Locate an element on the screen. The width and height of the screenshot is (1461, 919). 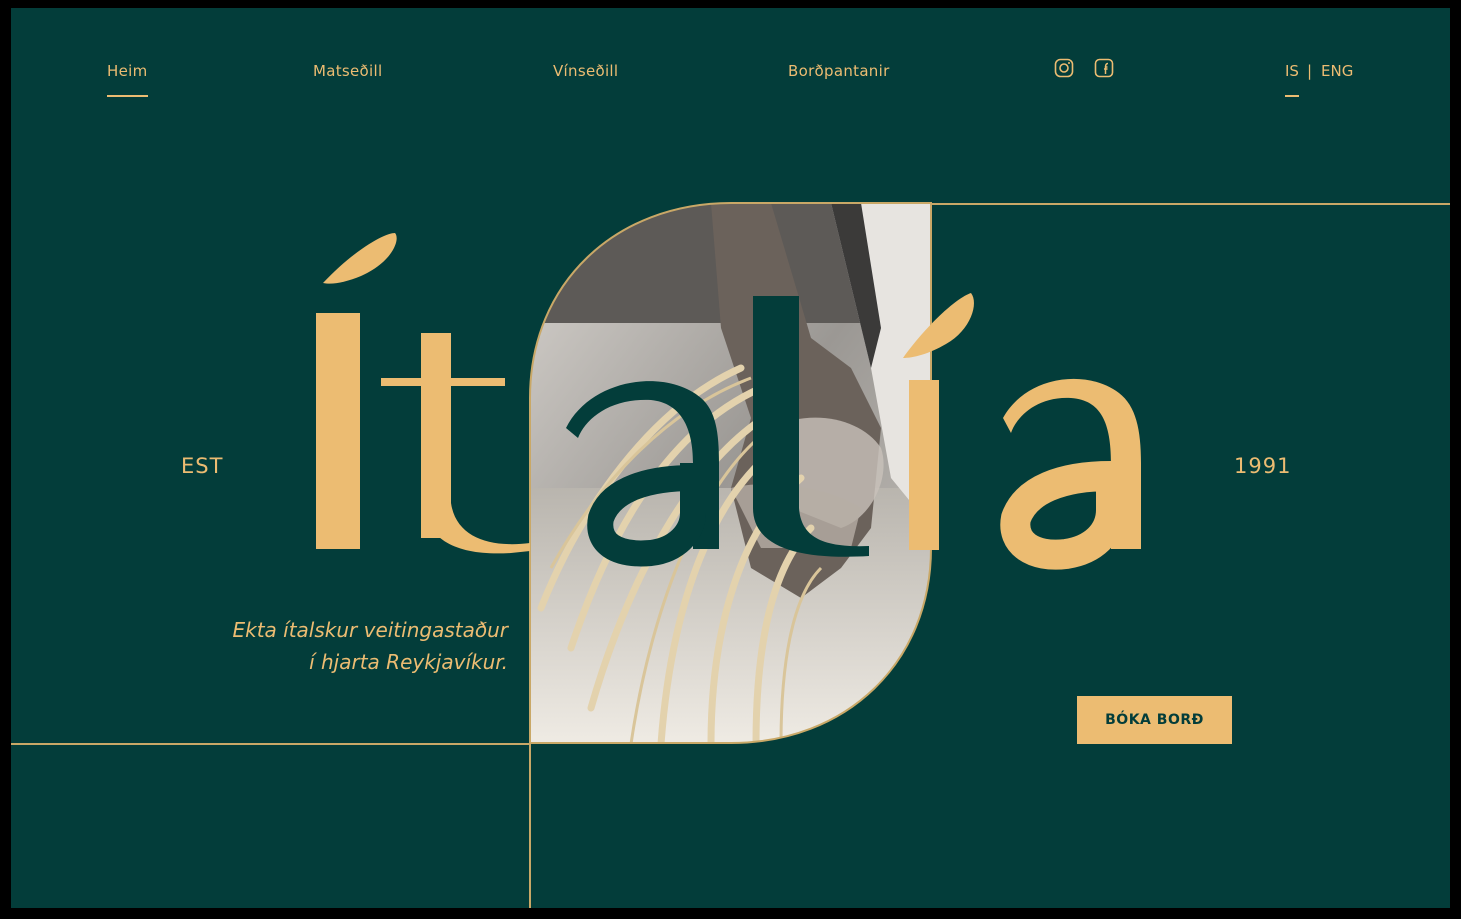
wordmark-letter-t is located at coordinates (455, 443).